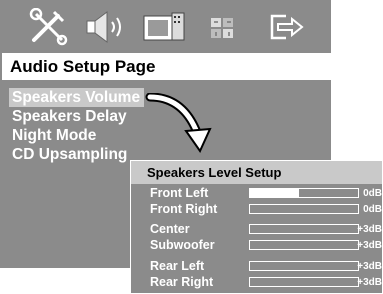 This screenshot has width=383, height=294. Describe the element at coordinates (77, 97) in the screenshot. I see `menu-item-speakers-volume: Speakers Volume` at that location.